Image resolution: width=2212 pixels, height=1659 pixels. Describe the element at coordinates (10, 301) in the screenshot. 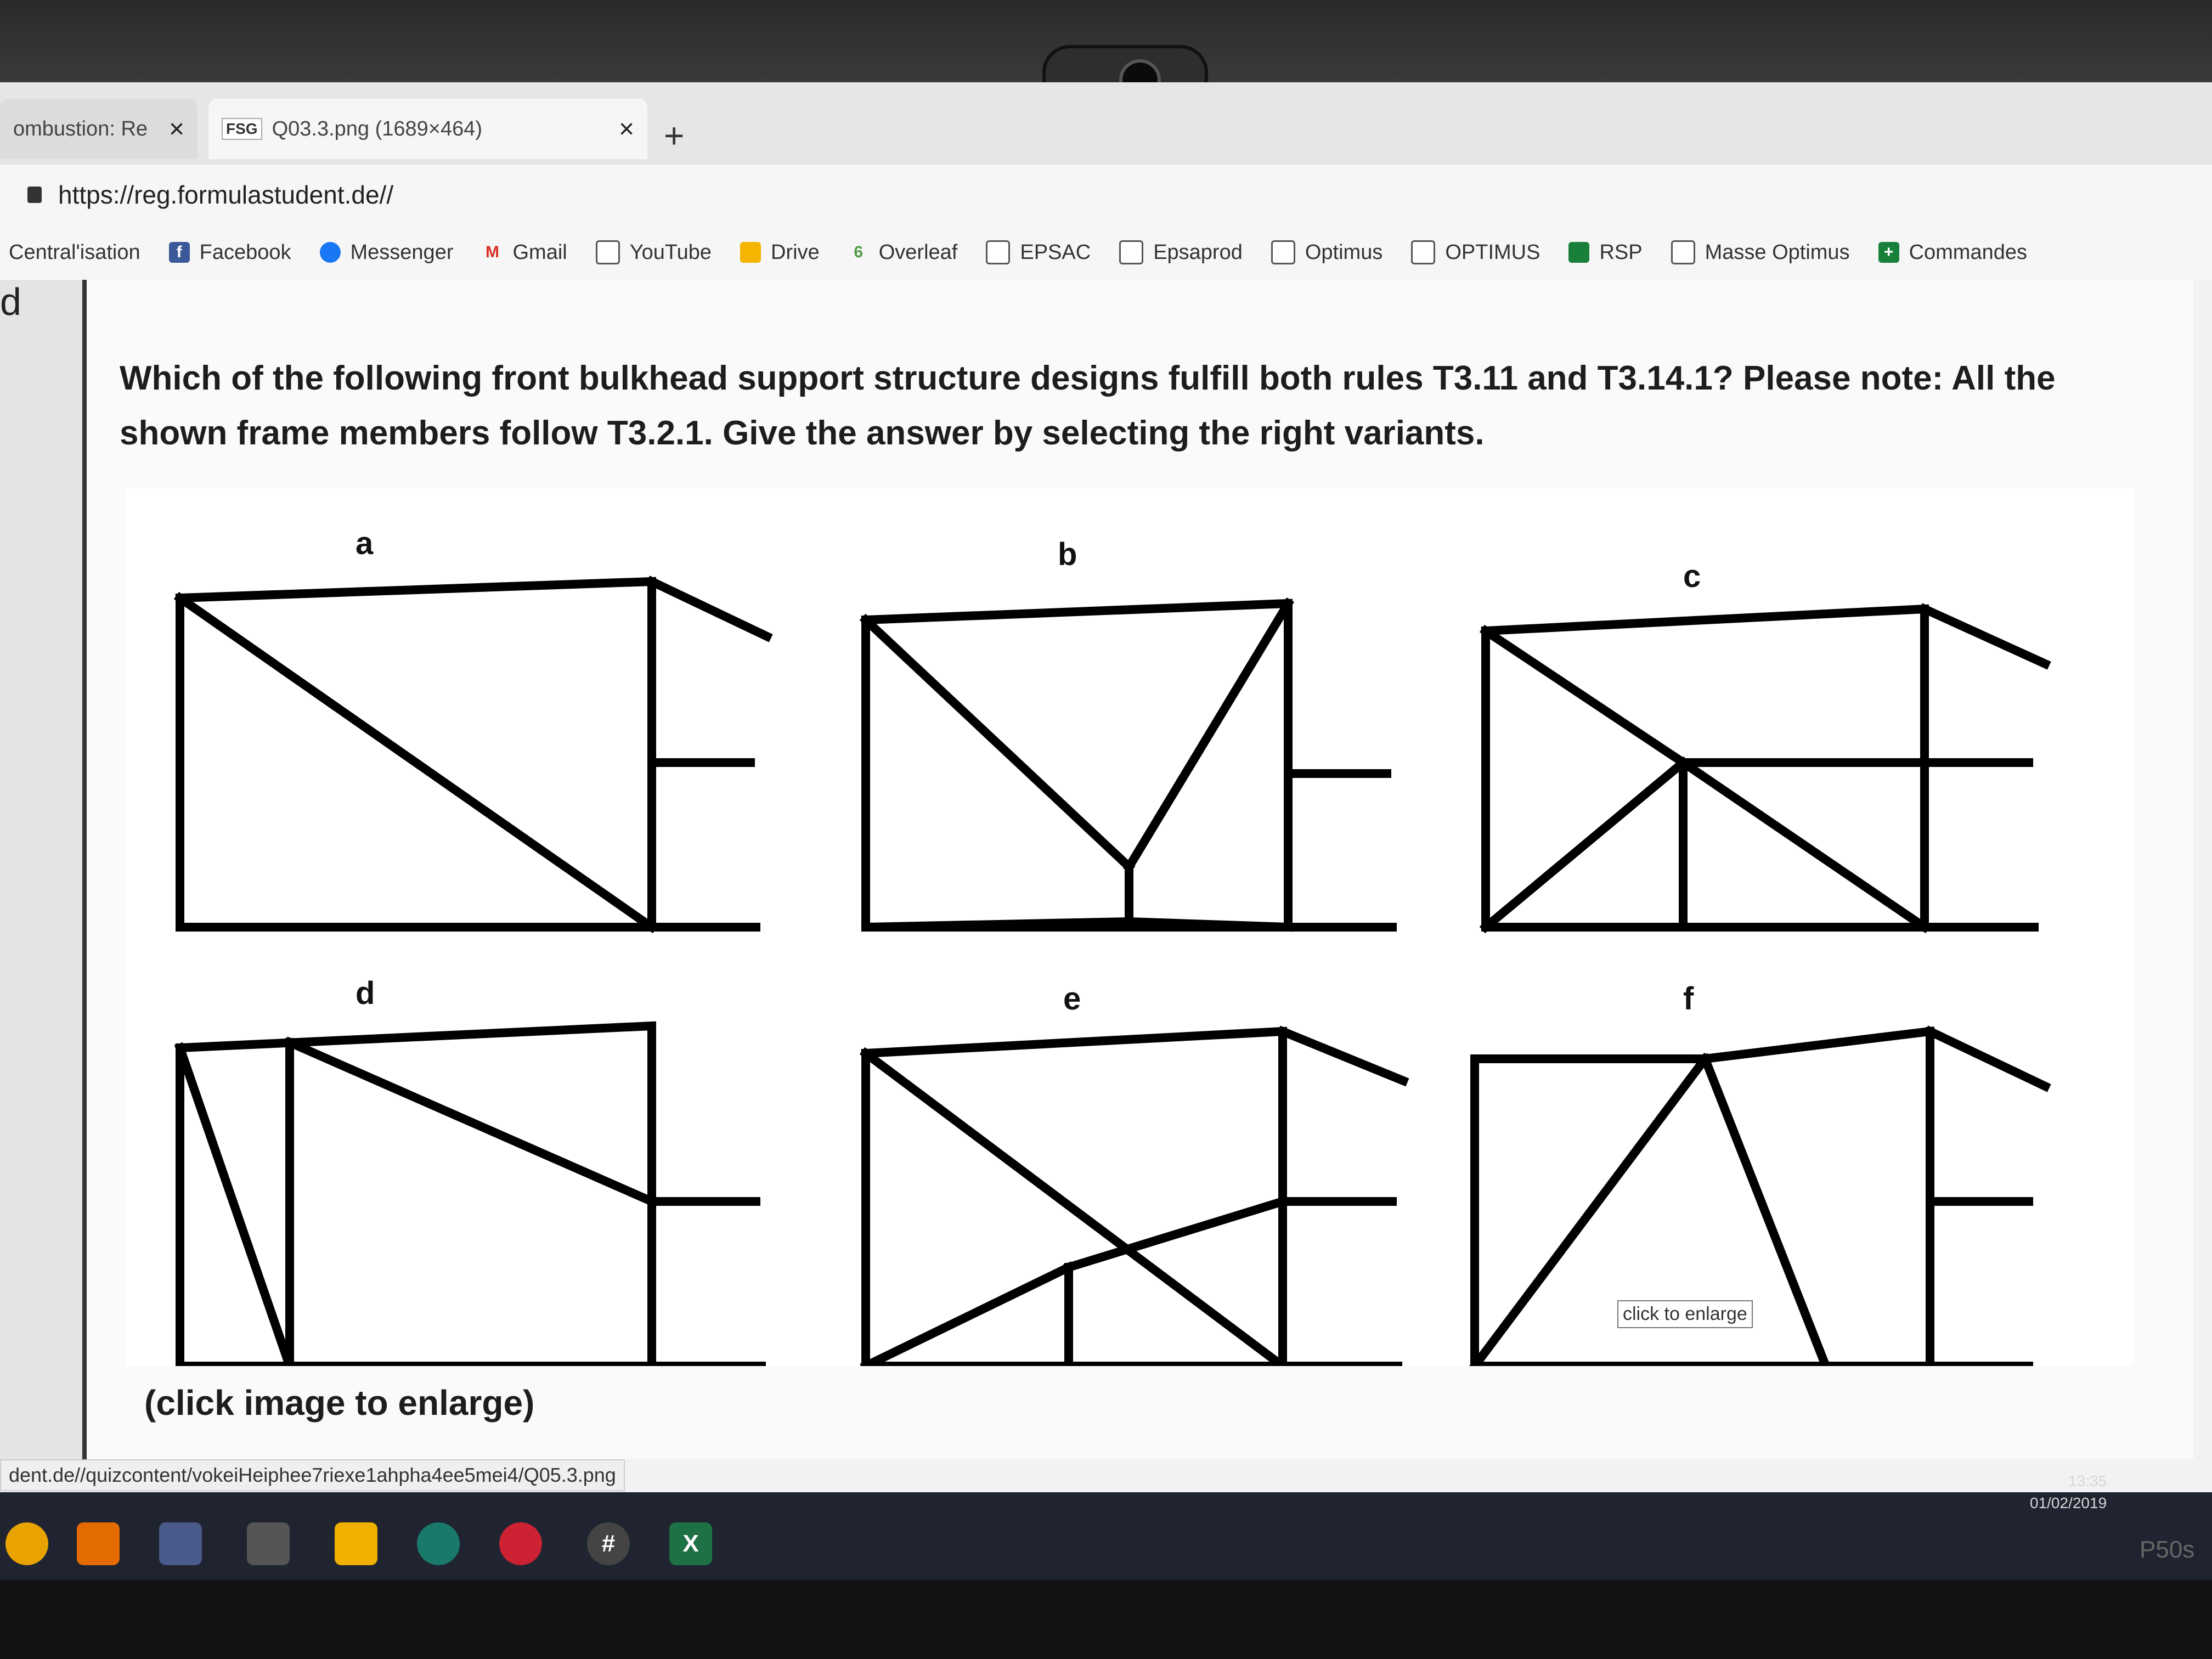

I see `gutter-letter: d` at that location.